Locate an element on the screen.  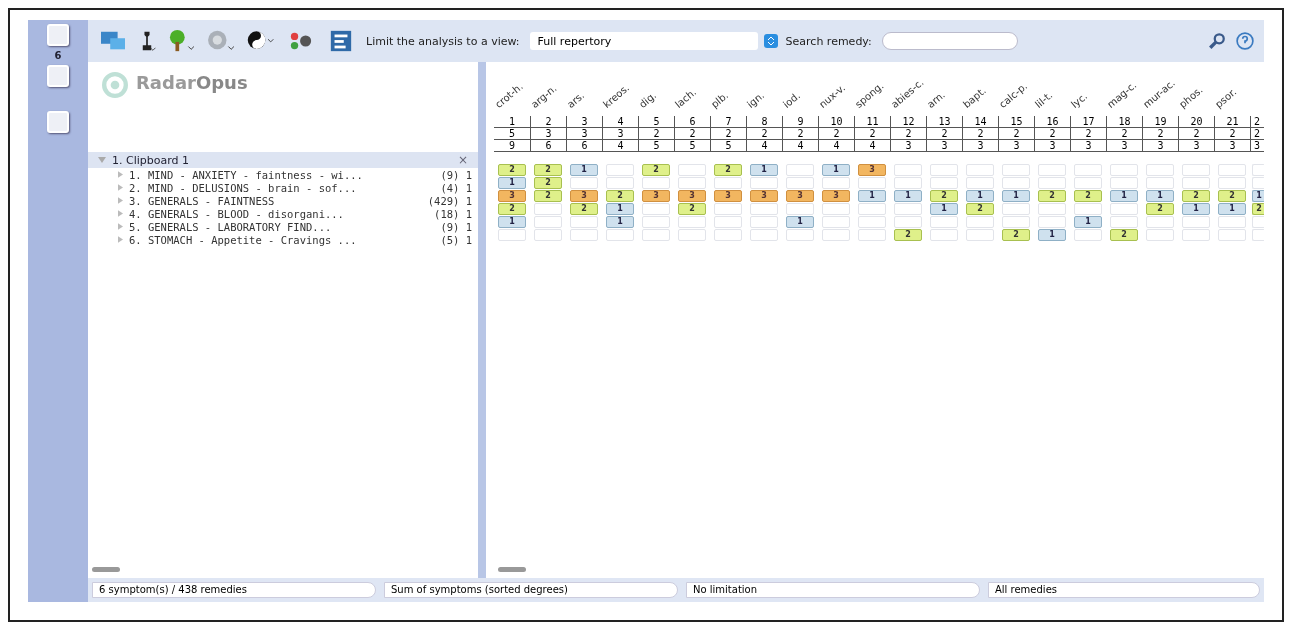
search-icon is located at coordinates (1217, 41).